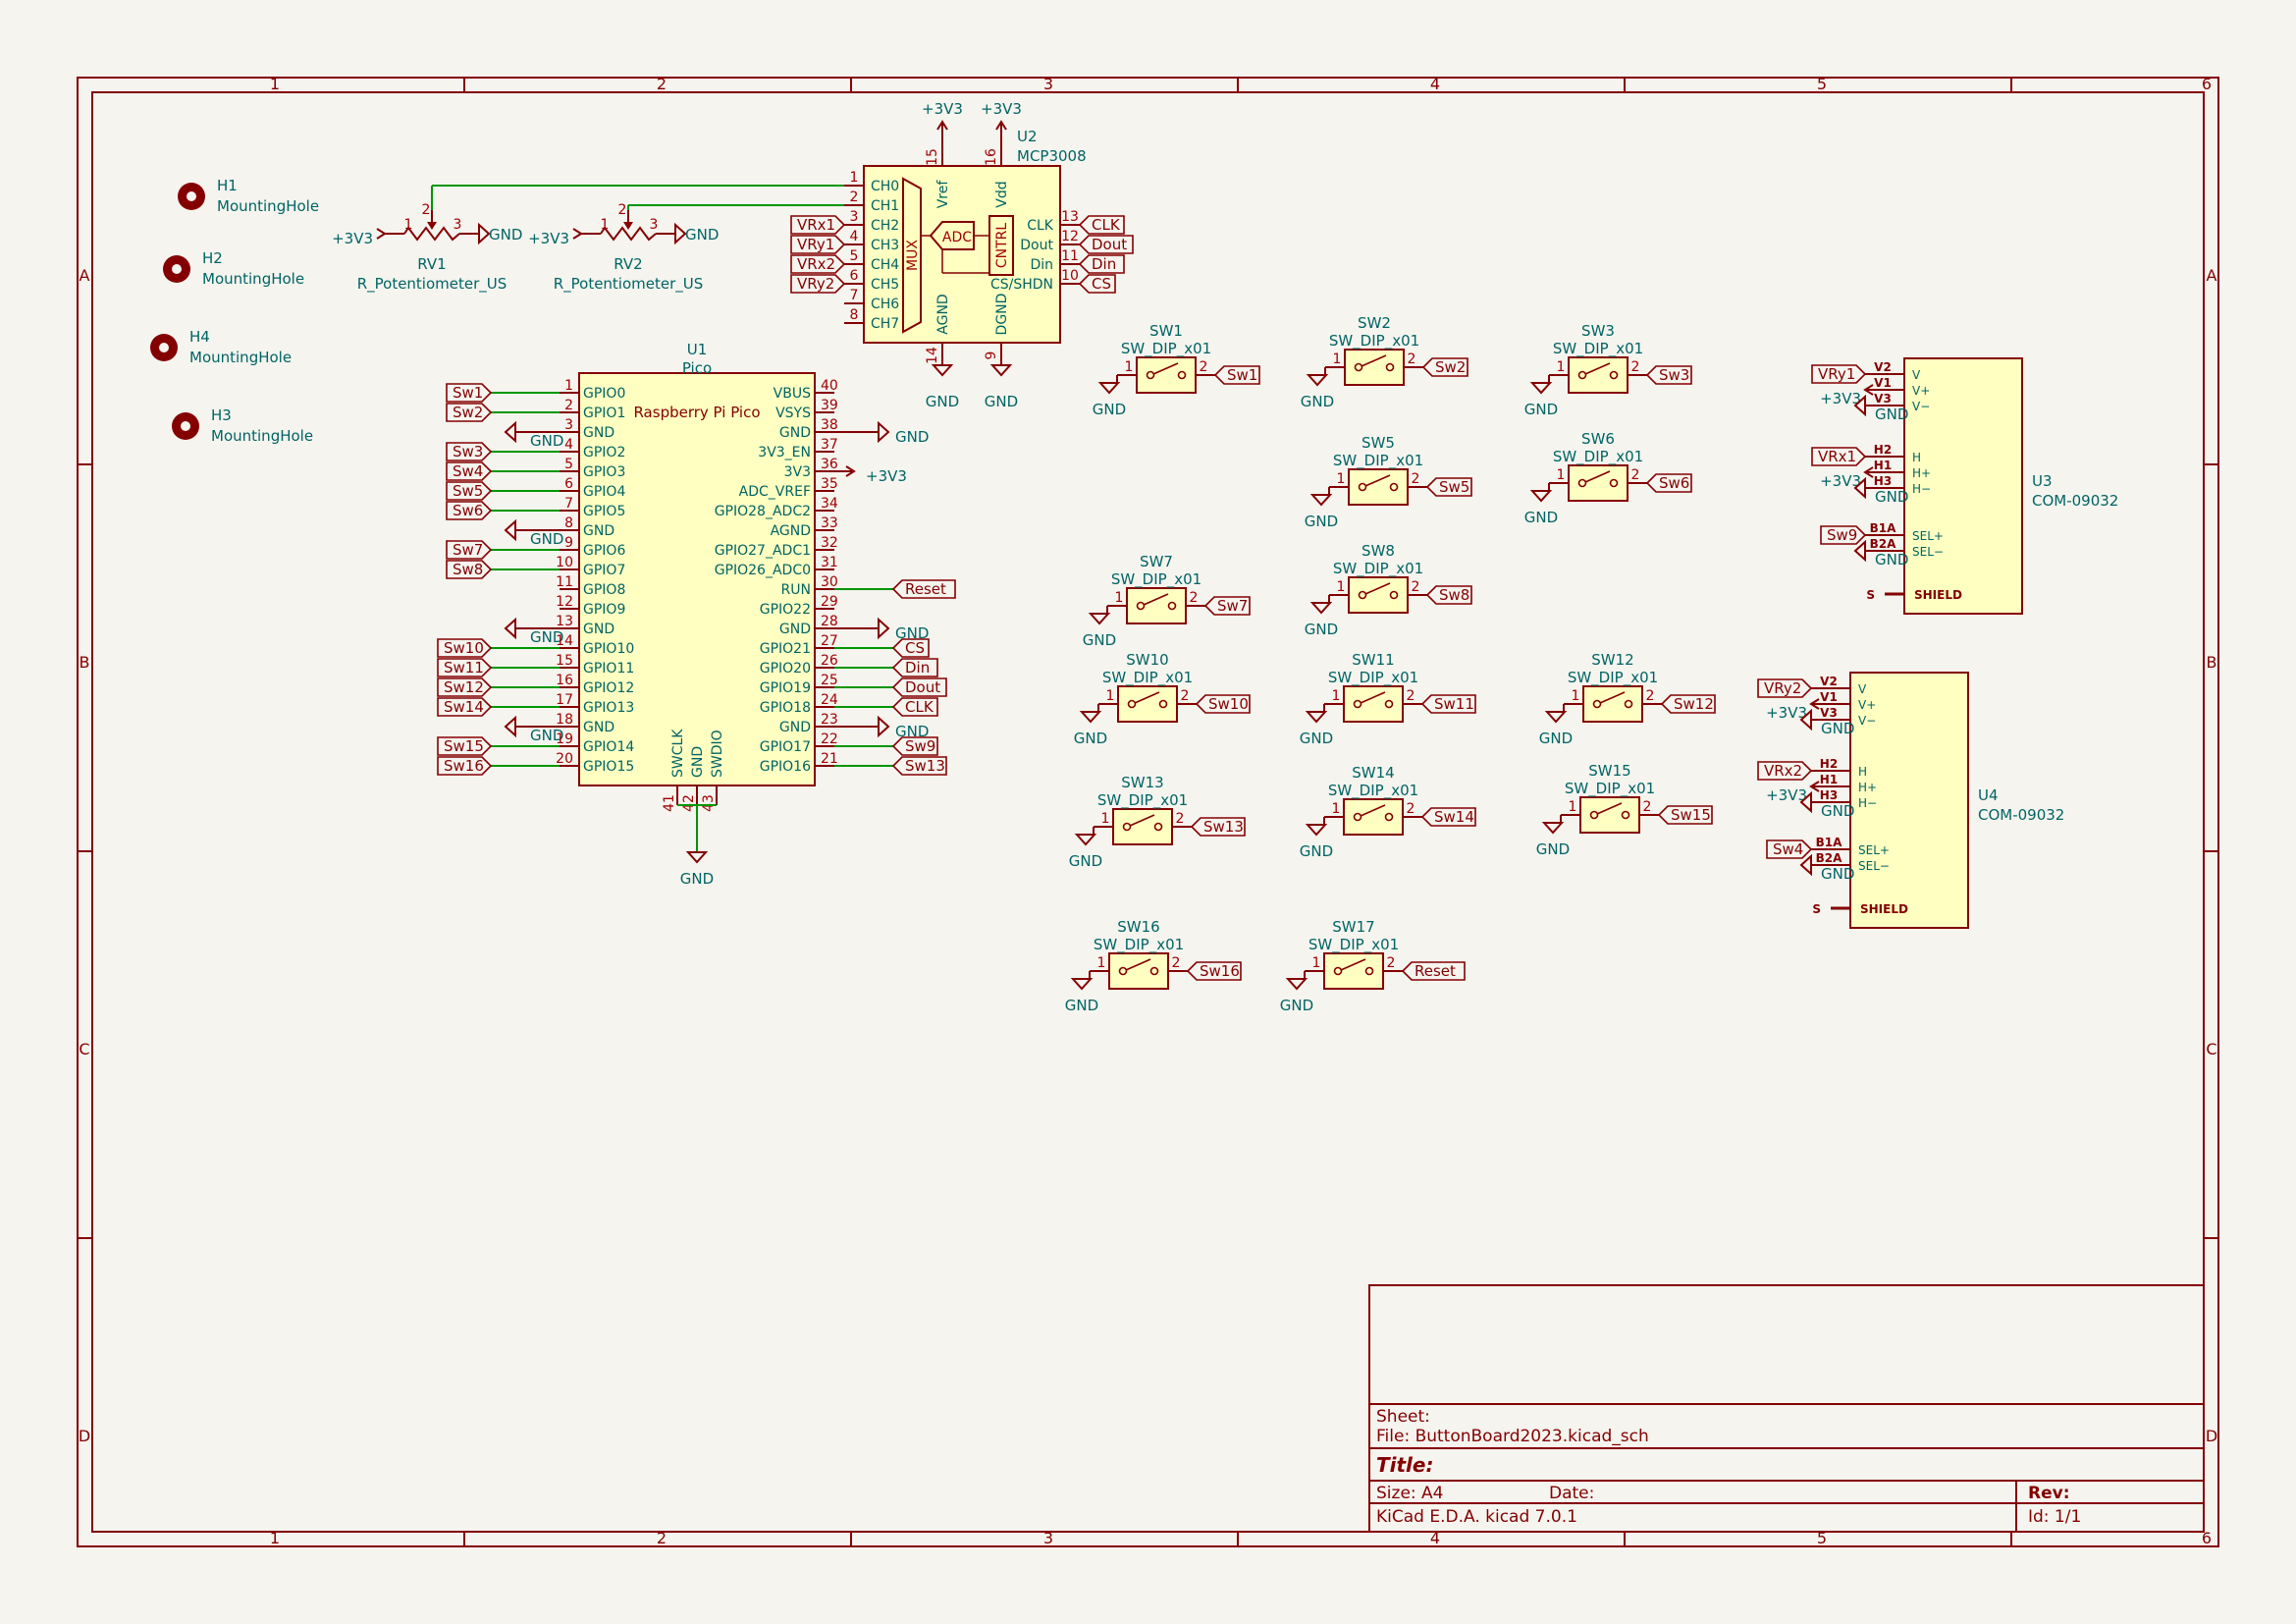 The width and height of the screenshot is (2296, 1624). I want to click on shield-label: SHIELD, so click(1938, 595).